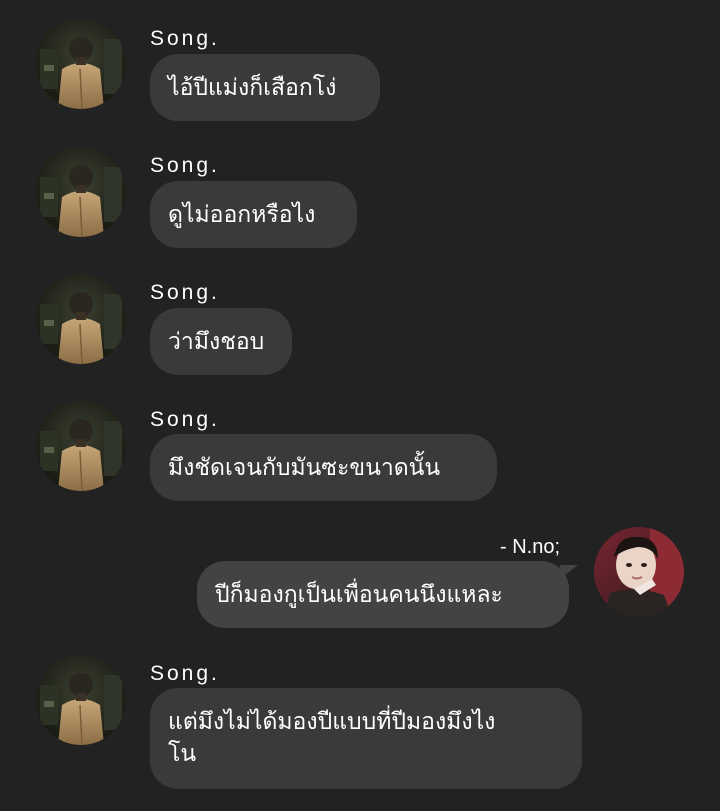  Describe the element at coordinates (221, 341) in the screenshot. I see `message-bubble: ว่ามึงชอบ` at that location.